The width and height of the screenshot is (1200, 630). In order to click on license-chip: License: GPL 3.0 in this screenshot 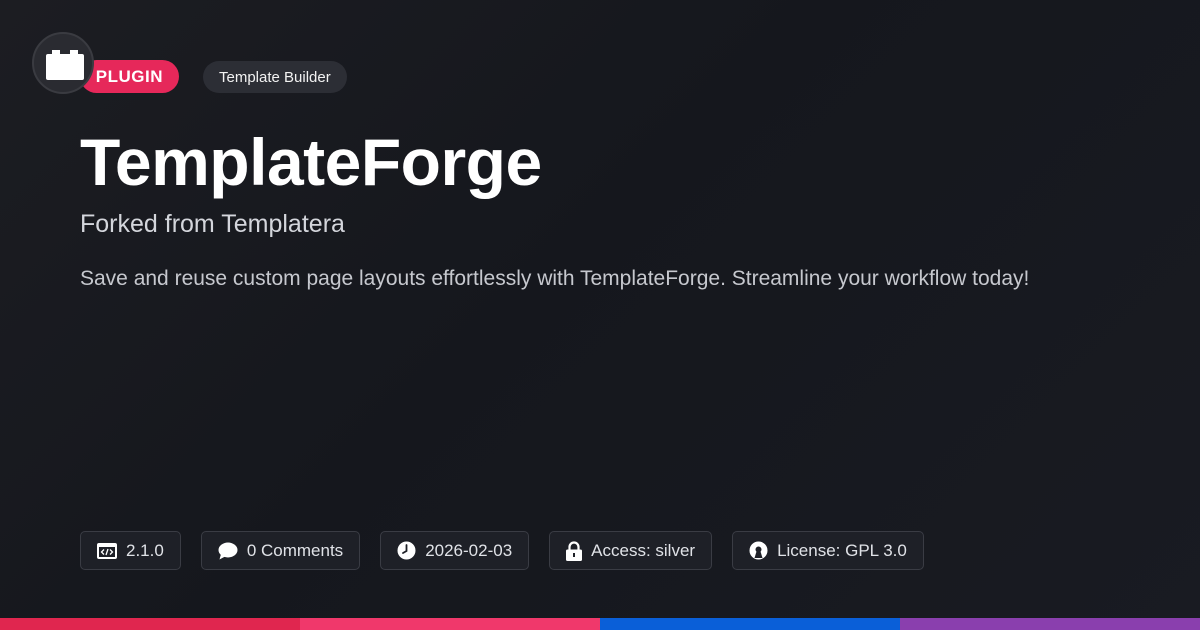, I will do `click(828, 550)`.